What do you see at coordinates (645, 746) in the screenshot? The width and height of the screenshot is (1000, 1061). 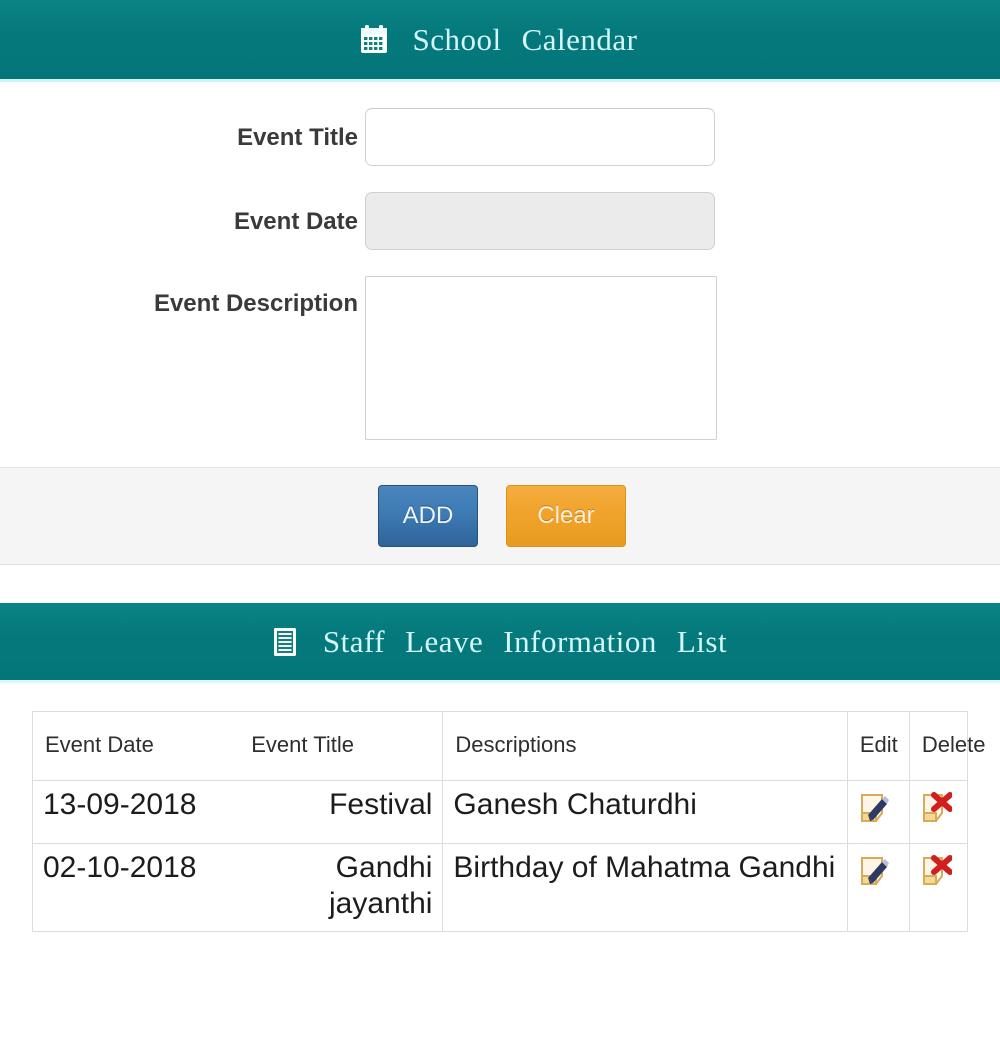 I see `column-header-descriptions: Descriptions` at bounding box center [645, 746].